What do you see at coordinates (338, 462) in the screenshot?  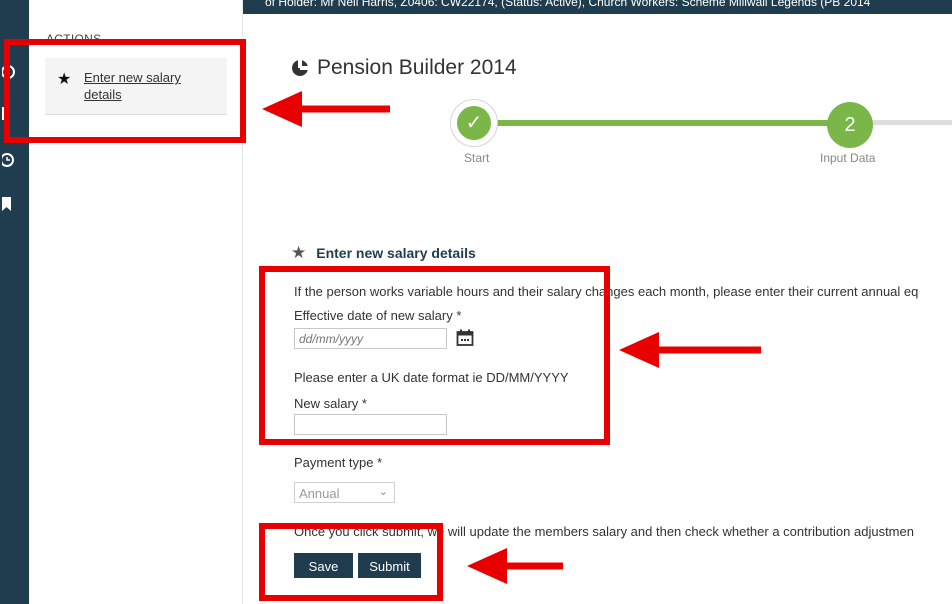 I see `payment-type-label: Payment type *` at bounding box center [338, 462].